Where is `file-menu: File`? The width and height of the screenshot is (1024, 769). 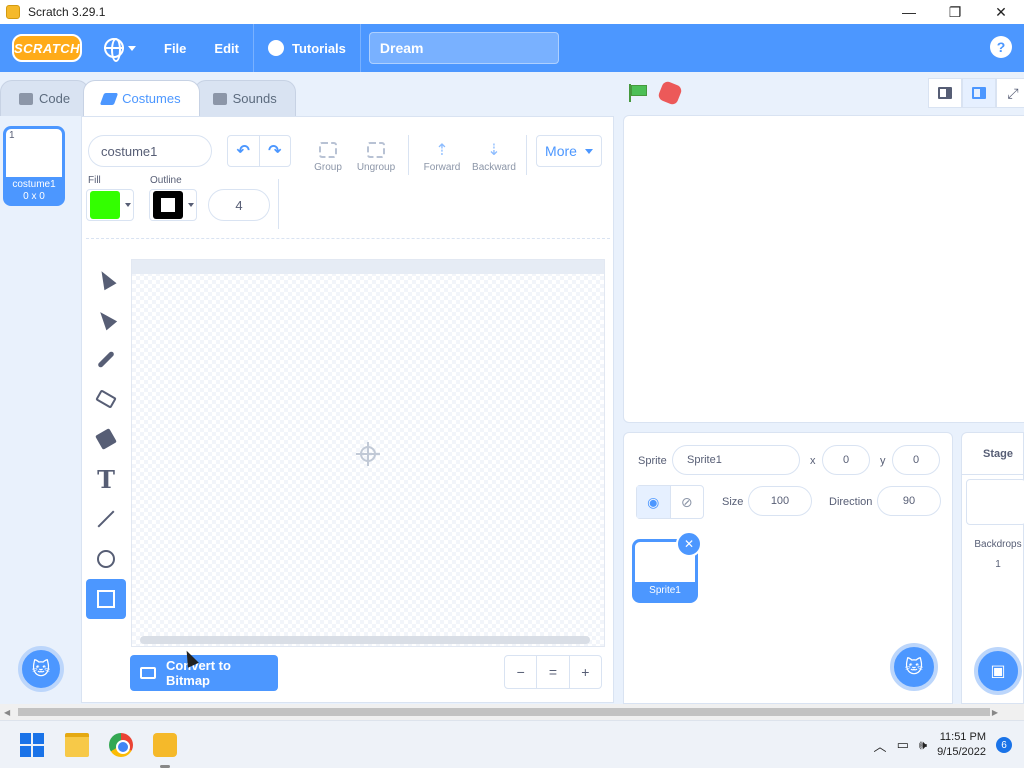 file-menu: File is located at coordinates (175, 48).